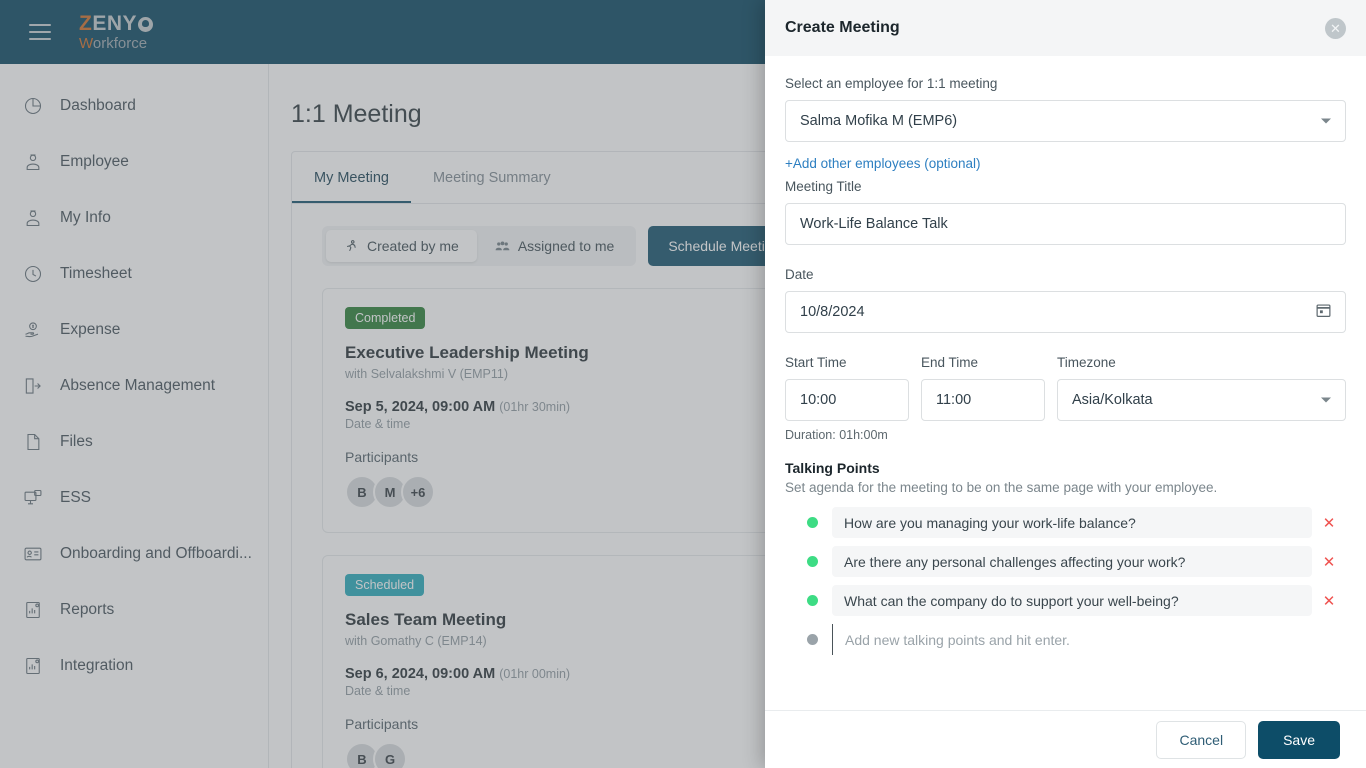 This screenshot has height=768, width=1366. What do you see at coordinates (874, 224) in the screenshot?
I see `meeting-title-value: Work-Life Balance Talk` at bounding box center [874, 224].